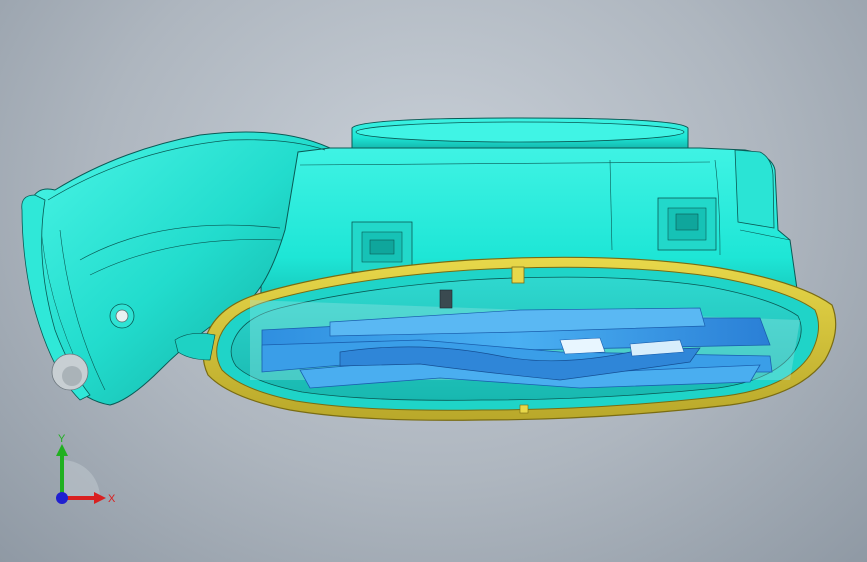  I want to click on x-axis-label: X, so click(112, 499).